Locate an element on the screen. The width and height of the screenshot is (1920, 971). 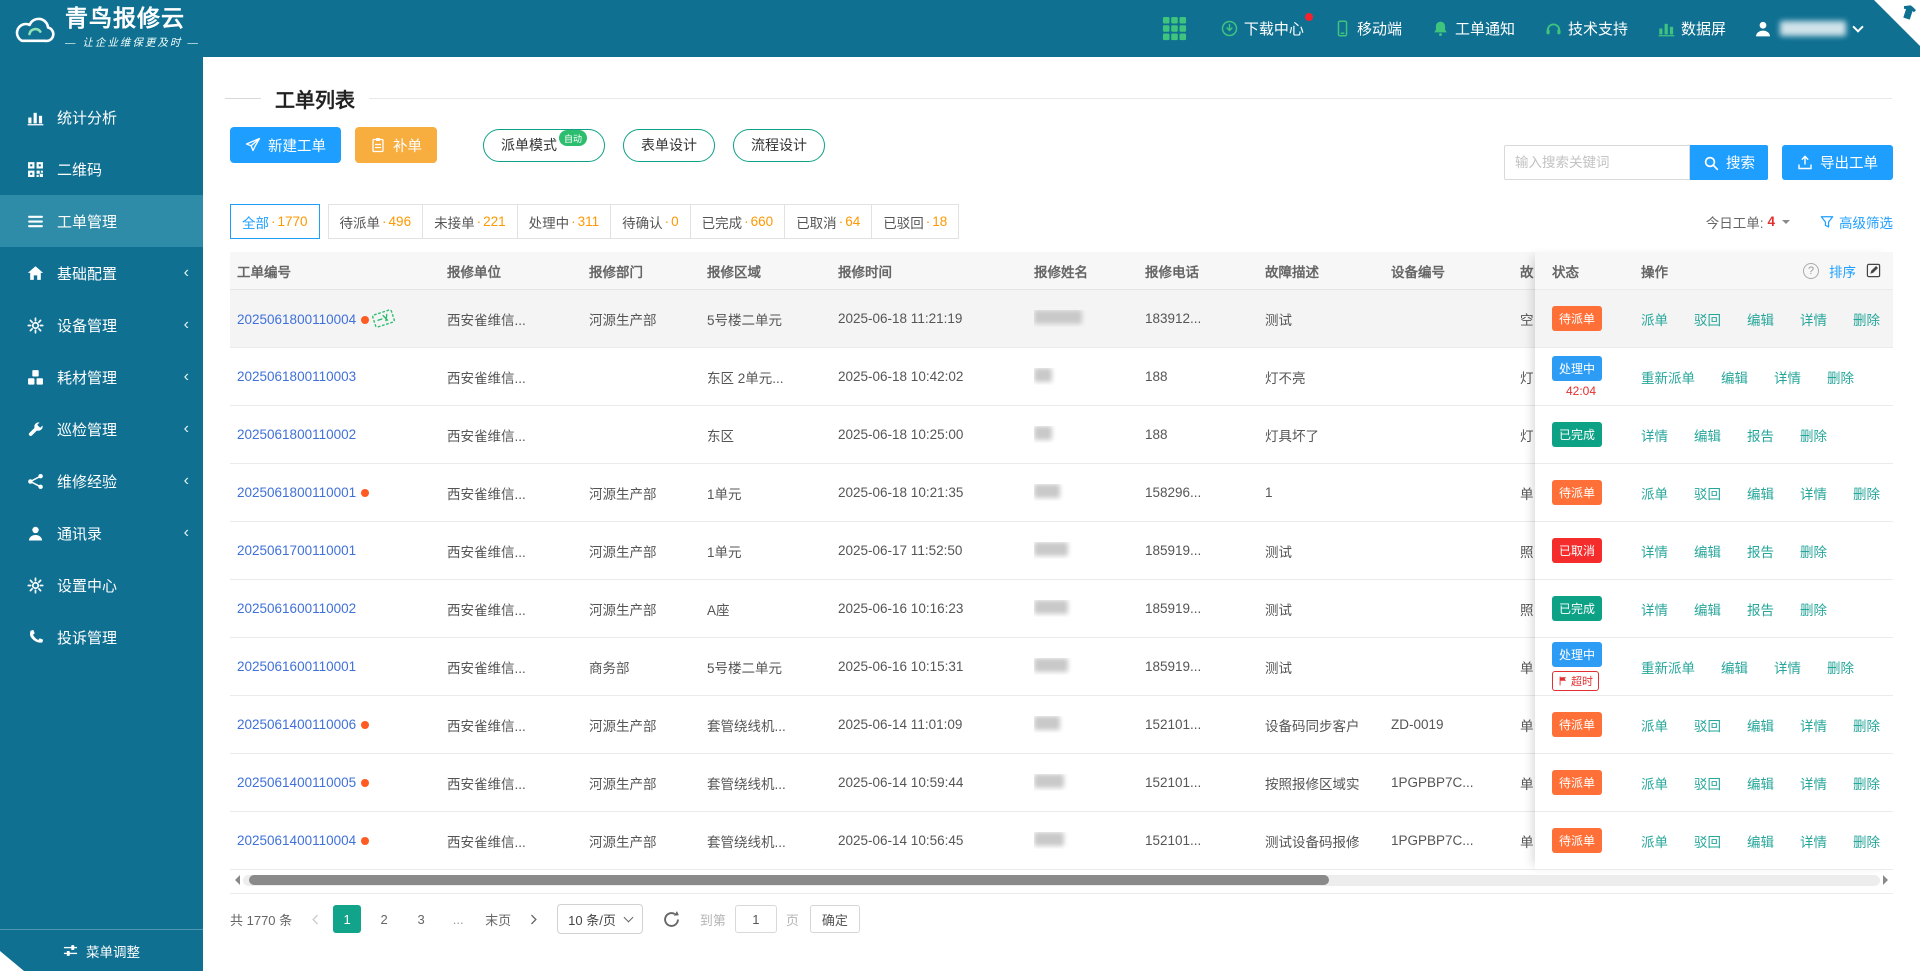
nav-order-notify: 工单通知 is located at coordinates (1473, 28).